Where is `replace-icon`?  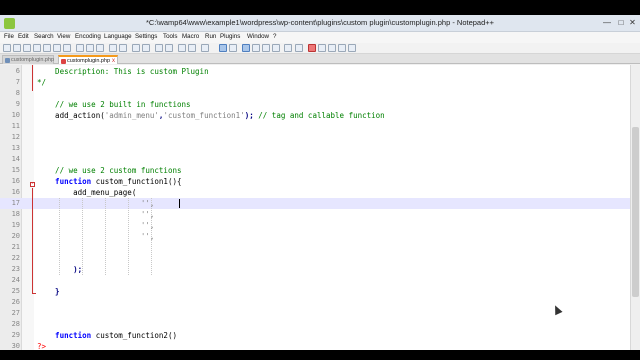
replace-icon is located at coordinates (146, 48).